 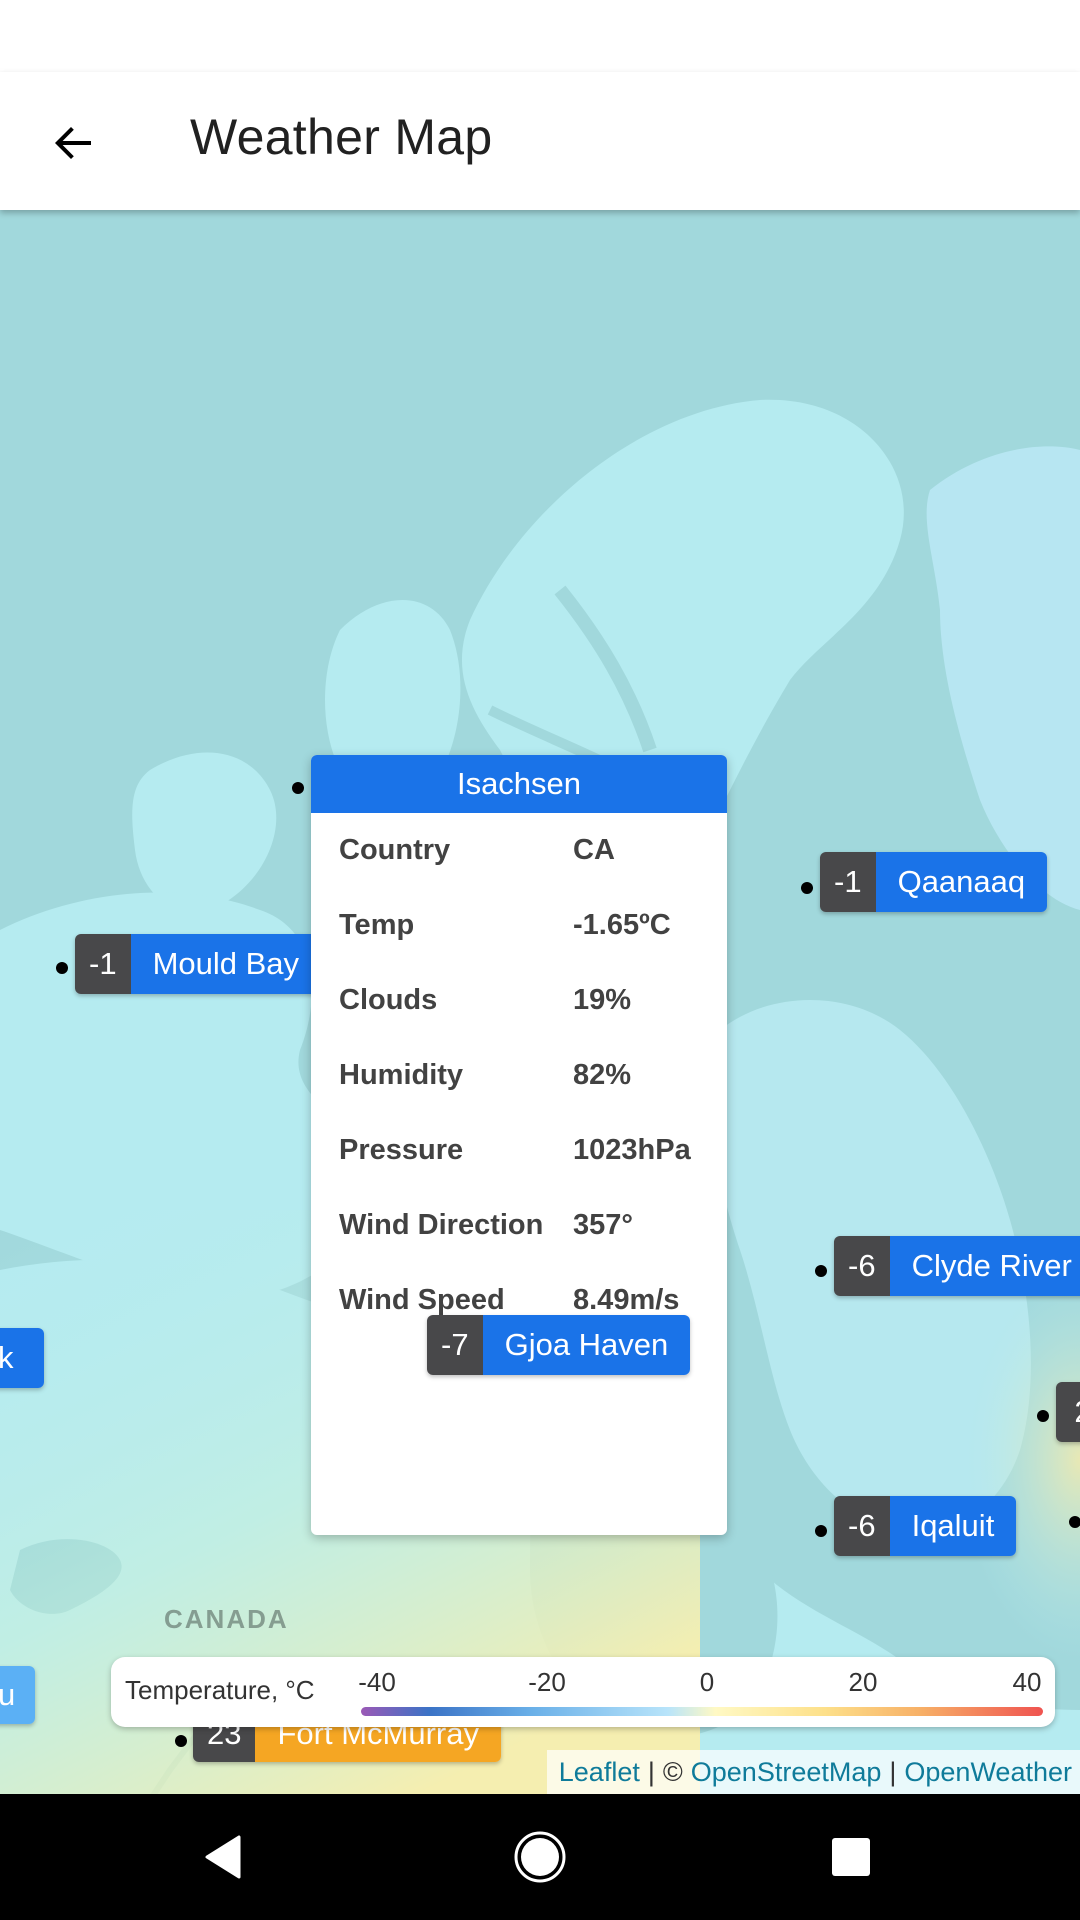 I want to click on nav-back-icon, so click(x=223, y=1857).